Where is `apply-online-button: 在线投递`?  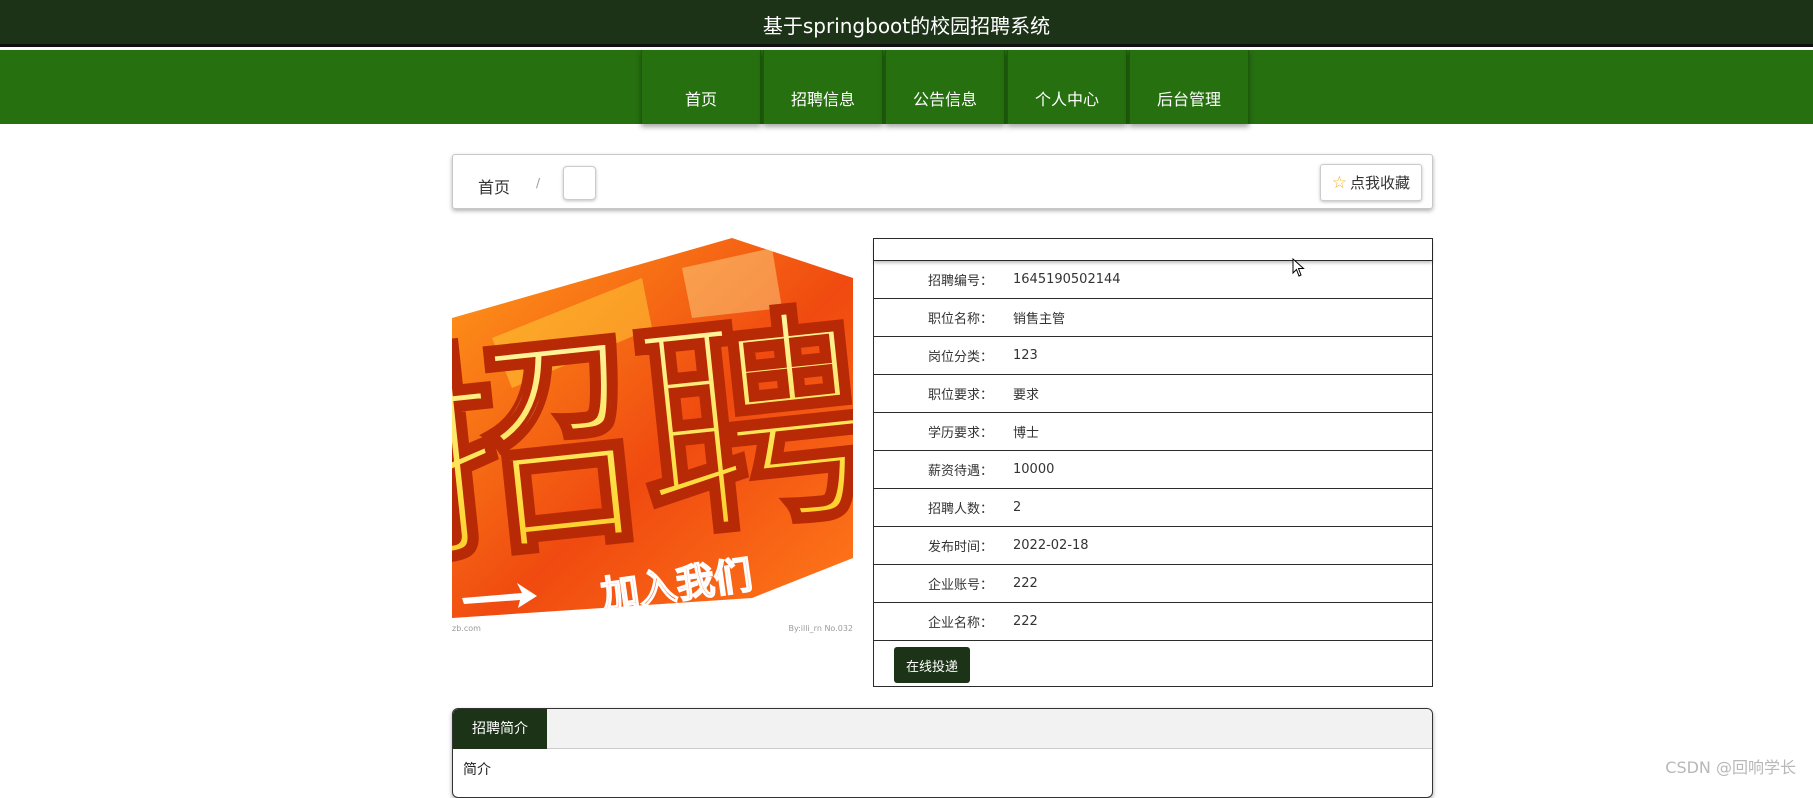 apply-online-button: 在线投递 is located at coordinates (932, 665).